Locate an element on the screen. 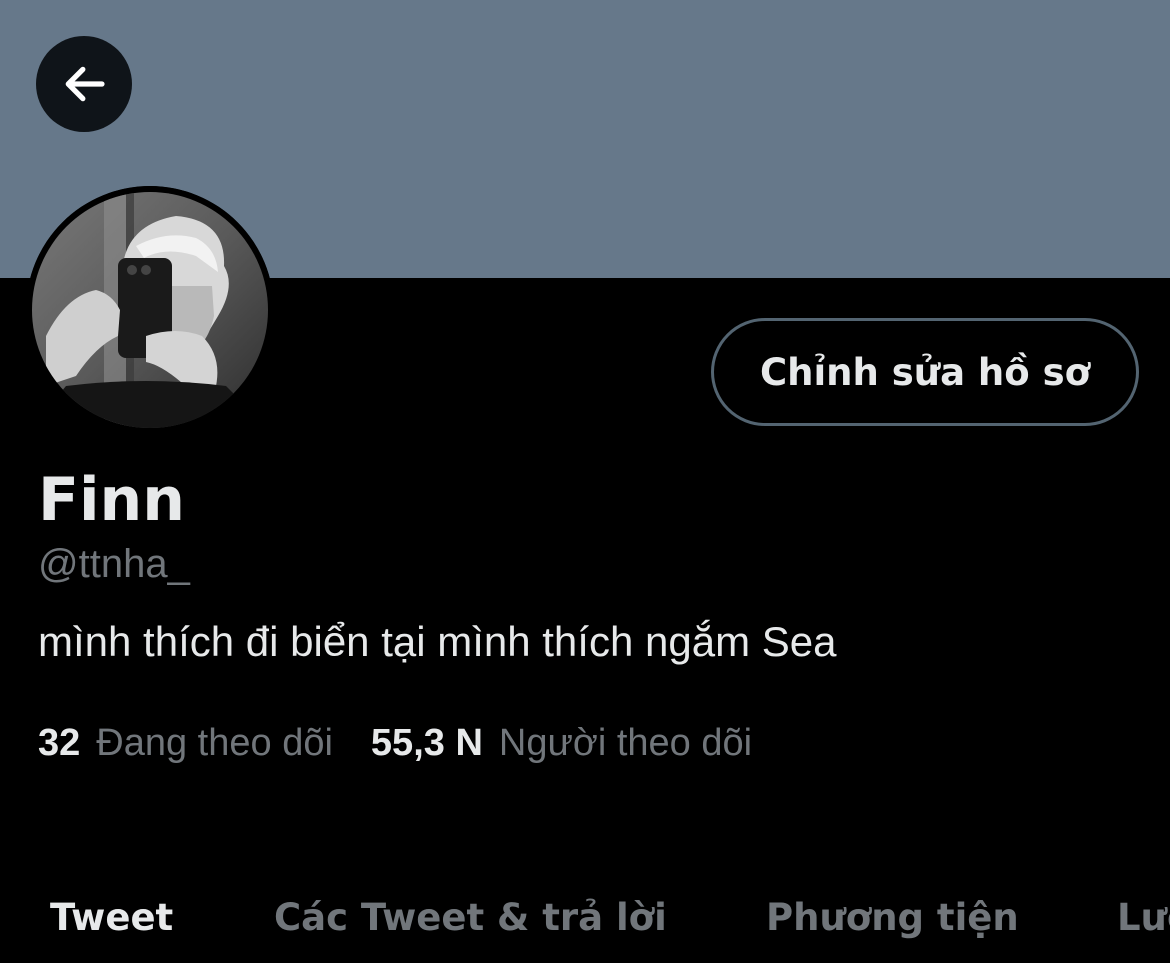  arrow-left-icon is located at coordinates (85, 84).